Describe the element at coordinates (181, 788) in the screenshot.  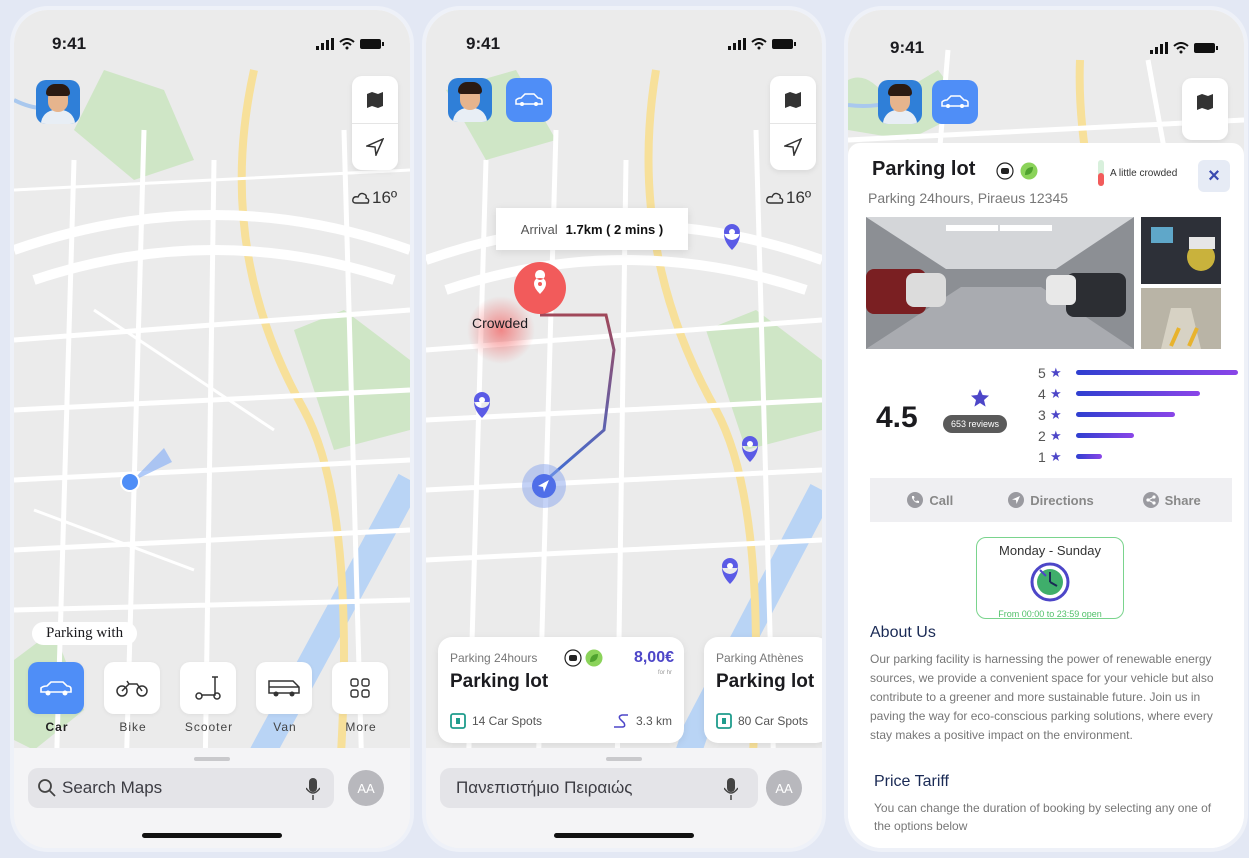
I see `search-input: Search Maps` at that location.